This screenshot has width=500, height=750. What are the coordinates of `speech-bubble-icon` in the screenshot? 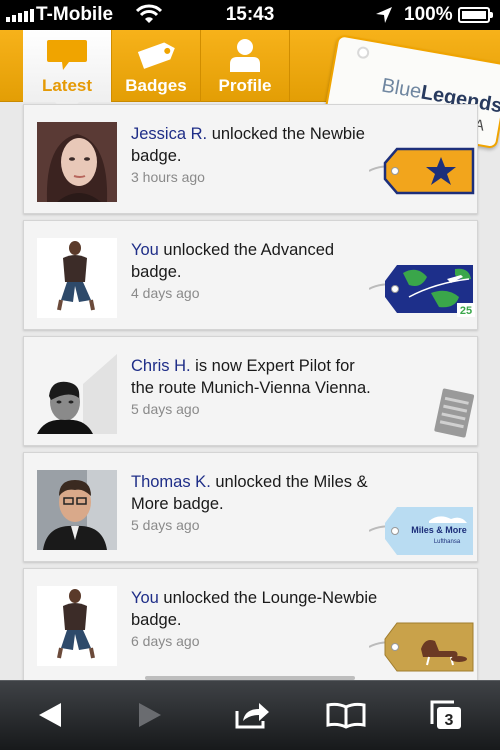 It's located at (67, 55).